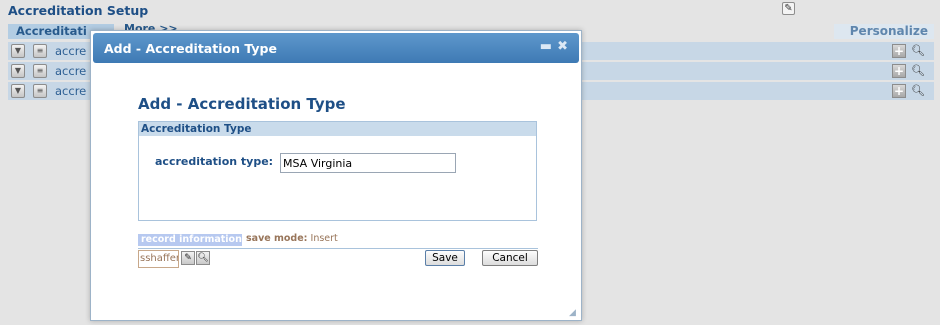 Image resolution: width=940 pixels, height=325 pixels. I want to click on page-title: Accreditation Setup, so click(78, 10).